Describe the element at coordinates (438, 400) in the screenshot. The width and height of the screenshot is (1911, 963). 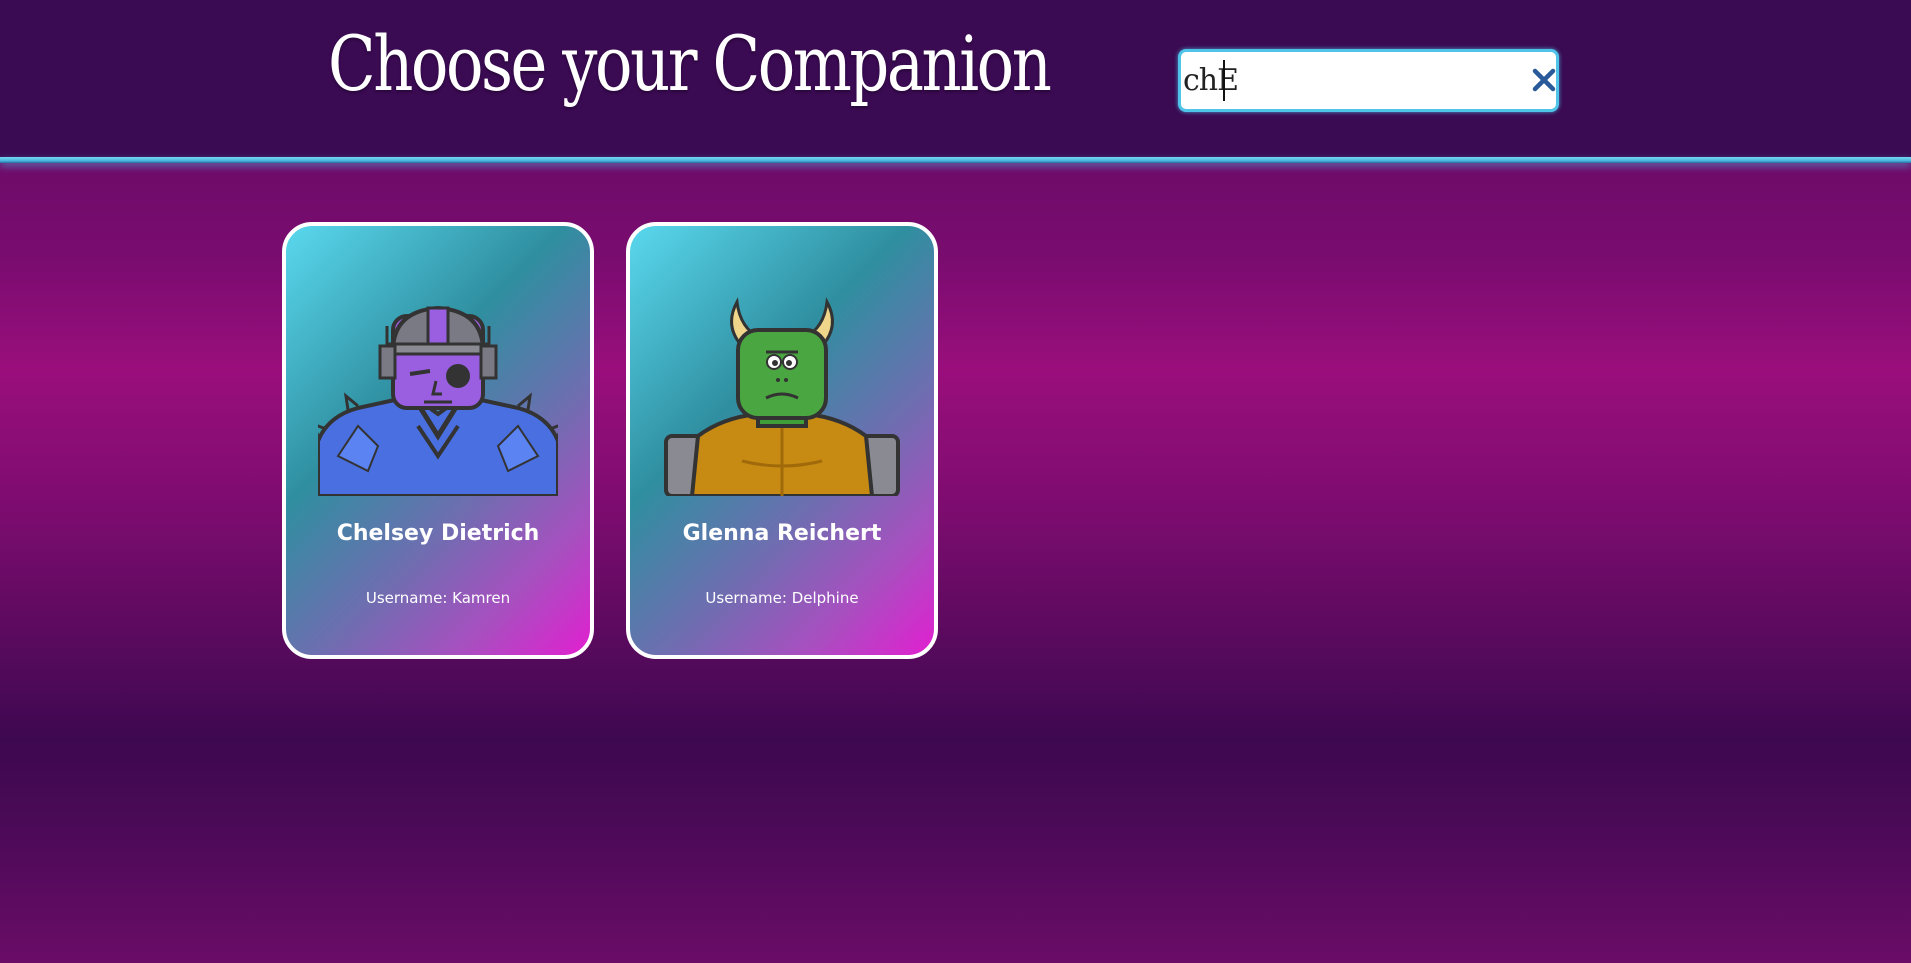
I see `robot-avatar-icon` at that location.